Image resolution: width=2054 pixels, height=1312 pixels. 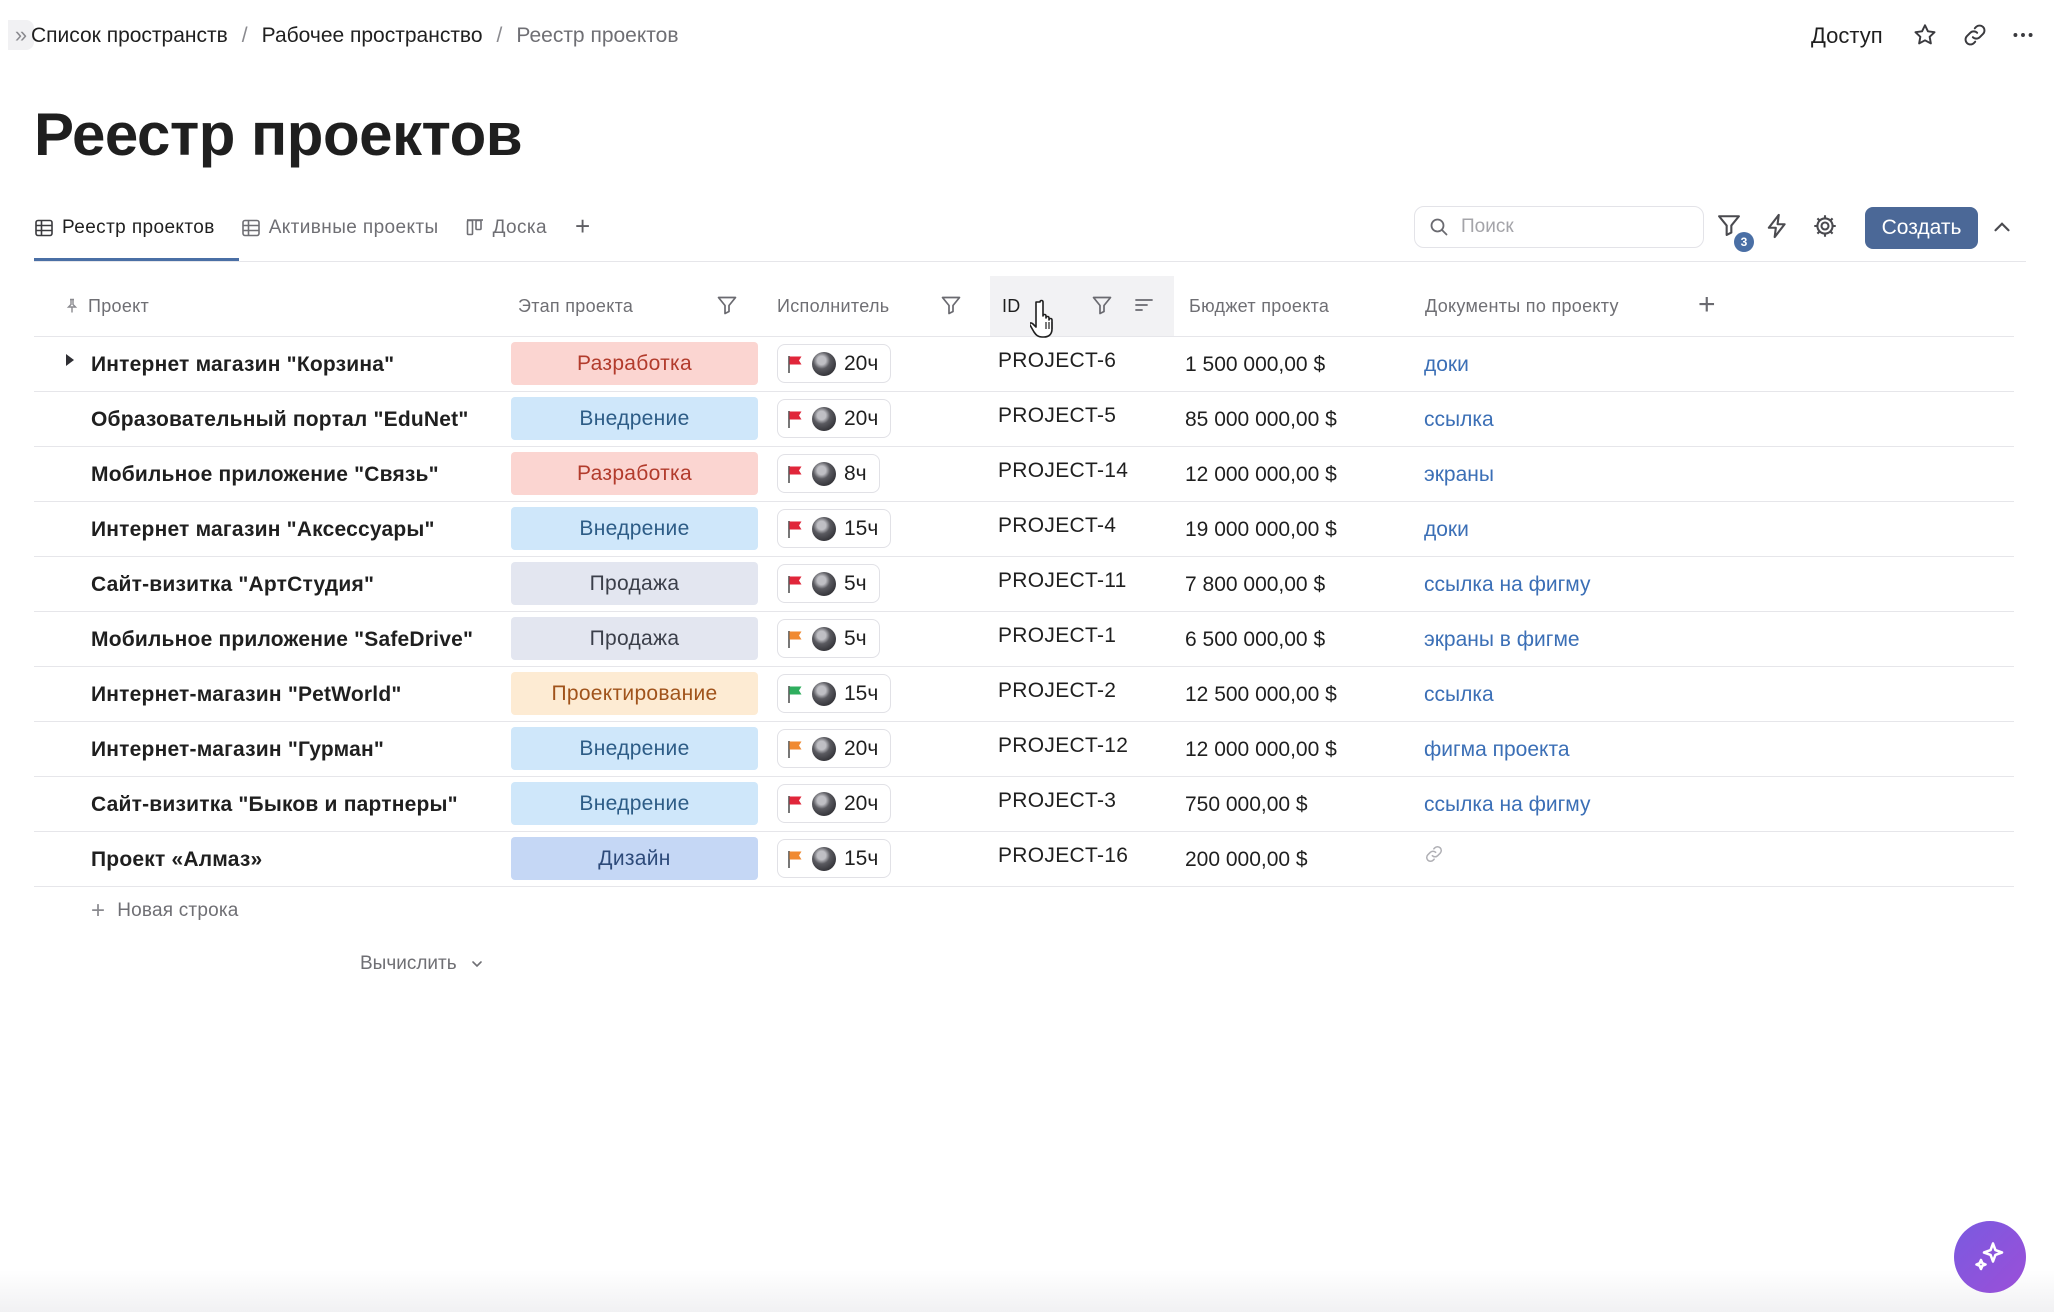 What do you see at coordinates (2005, 230) in the screenshot?
I see `collapse-chevron-icon` at bounding box center [2005, 230].